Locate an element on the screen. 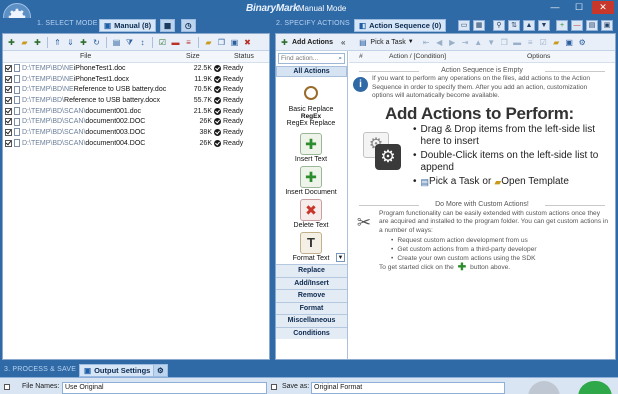 The width and height of the screenshot is (618, 394). tab-output-settings: ▣ Output Settings is located at coordinates (117, 370).